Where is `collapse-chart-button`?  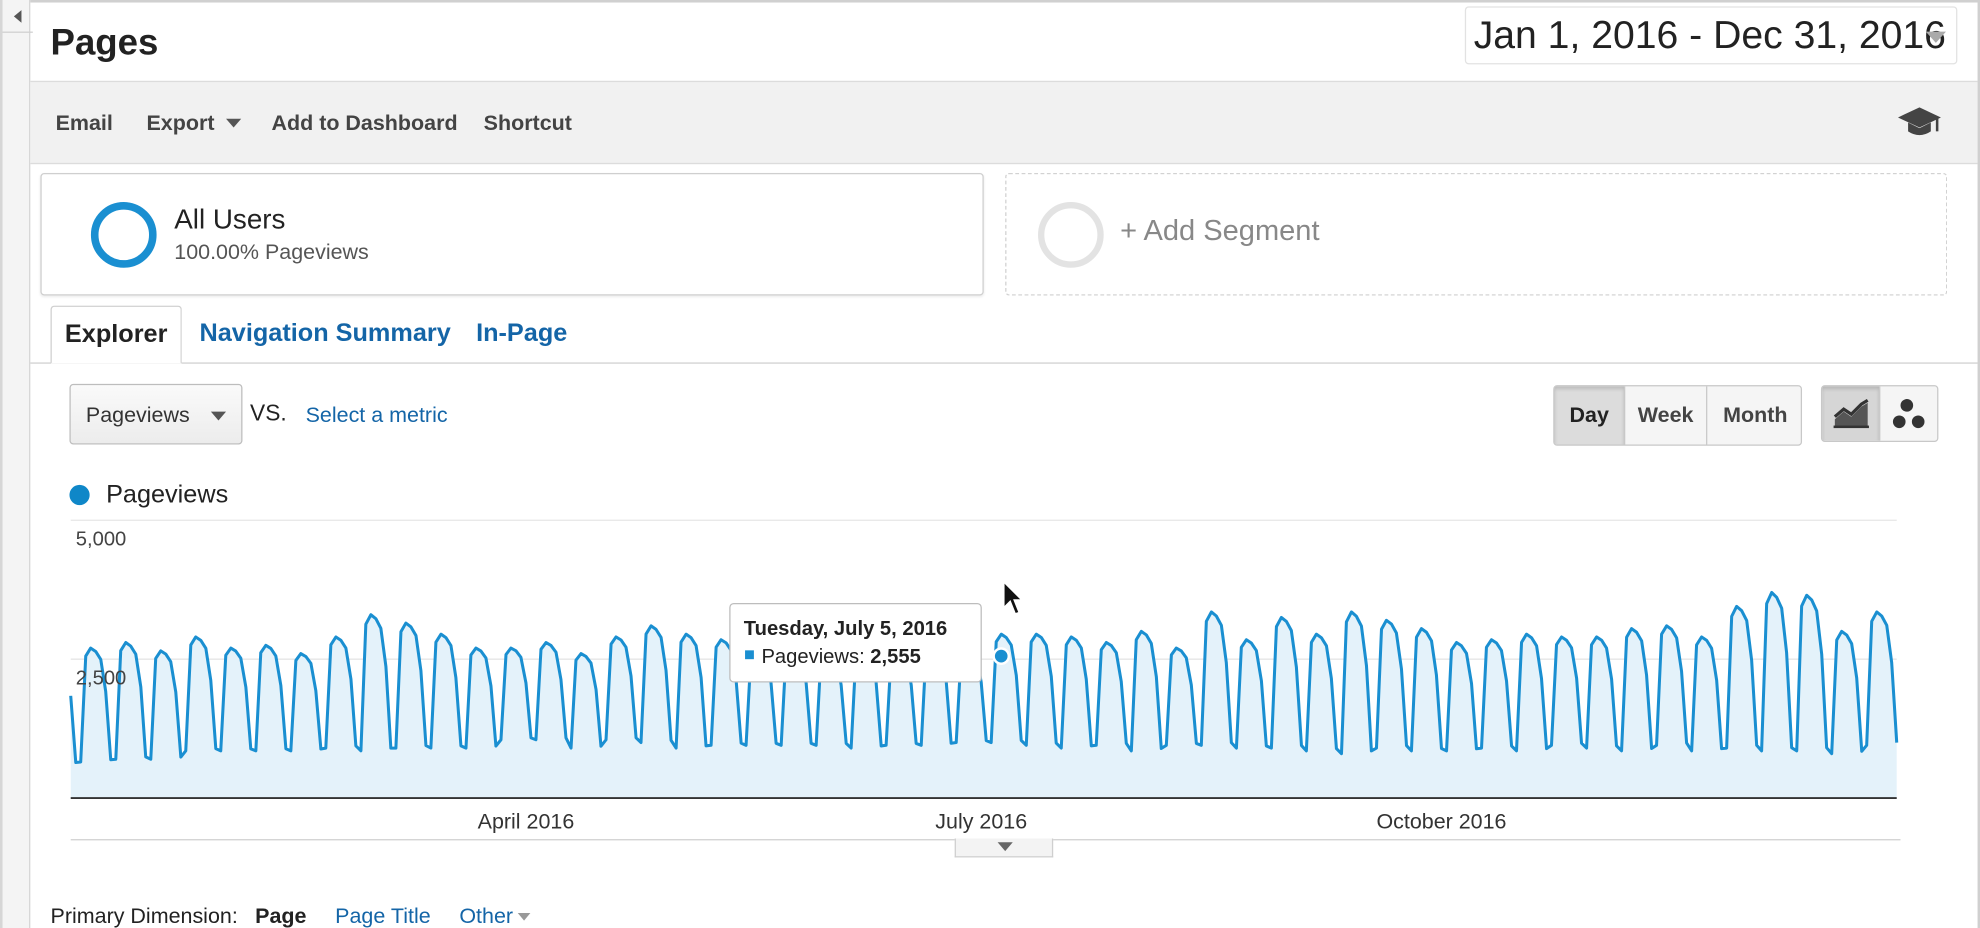
collapse-chart-button is located at coordinates (1004, 848).